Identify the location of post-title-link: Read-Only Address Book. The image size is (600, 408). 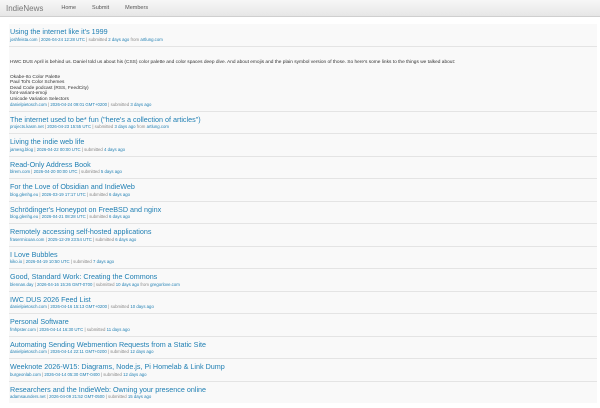
(303, 165).